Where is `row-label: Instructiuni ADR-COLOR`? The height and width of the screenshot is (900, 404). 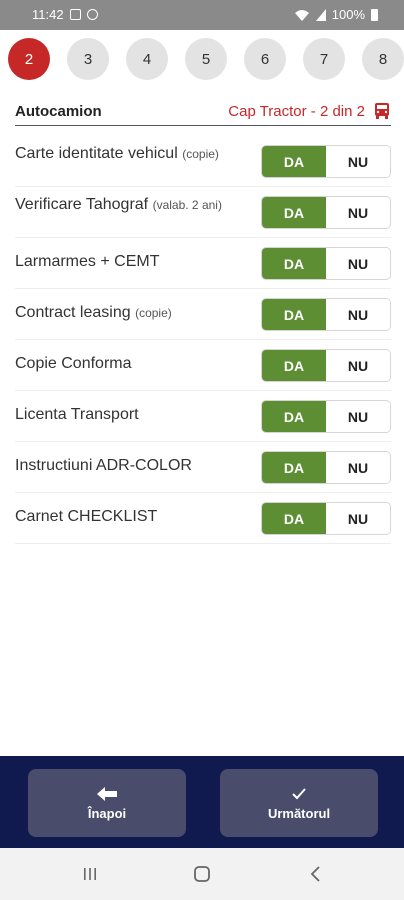
row-label: Instructiuni ADR-COLOR is located at coordinates (103, 465).